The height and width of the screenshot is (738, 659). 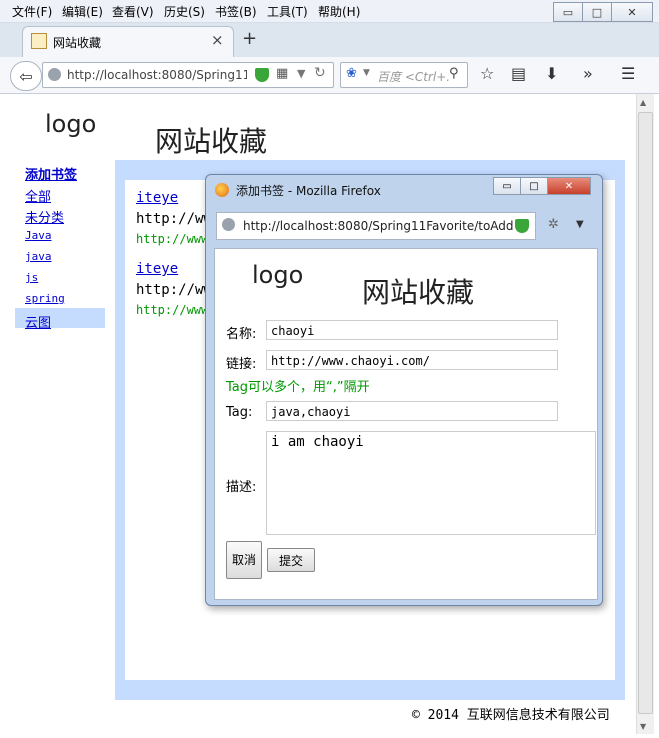 What do you see at coordinates (413, 76) in the screenshot?
I see `search-input: 百度 <Ctrl+.` at bounding box center [413, 76].